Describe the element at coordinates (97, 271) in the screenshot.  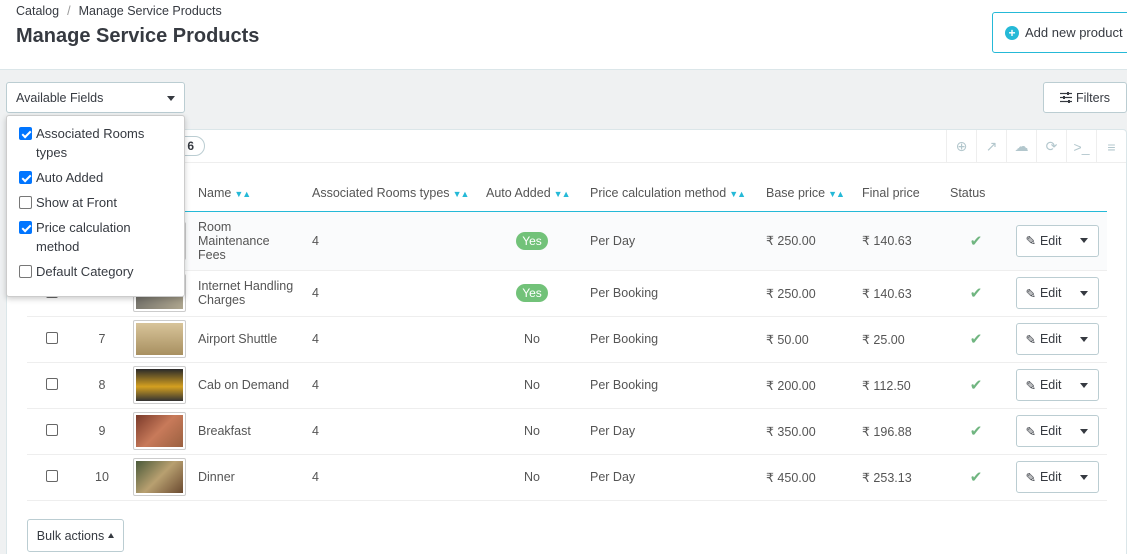
I see `field-option-default-category: Default Category` at that location.